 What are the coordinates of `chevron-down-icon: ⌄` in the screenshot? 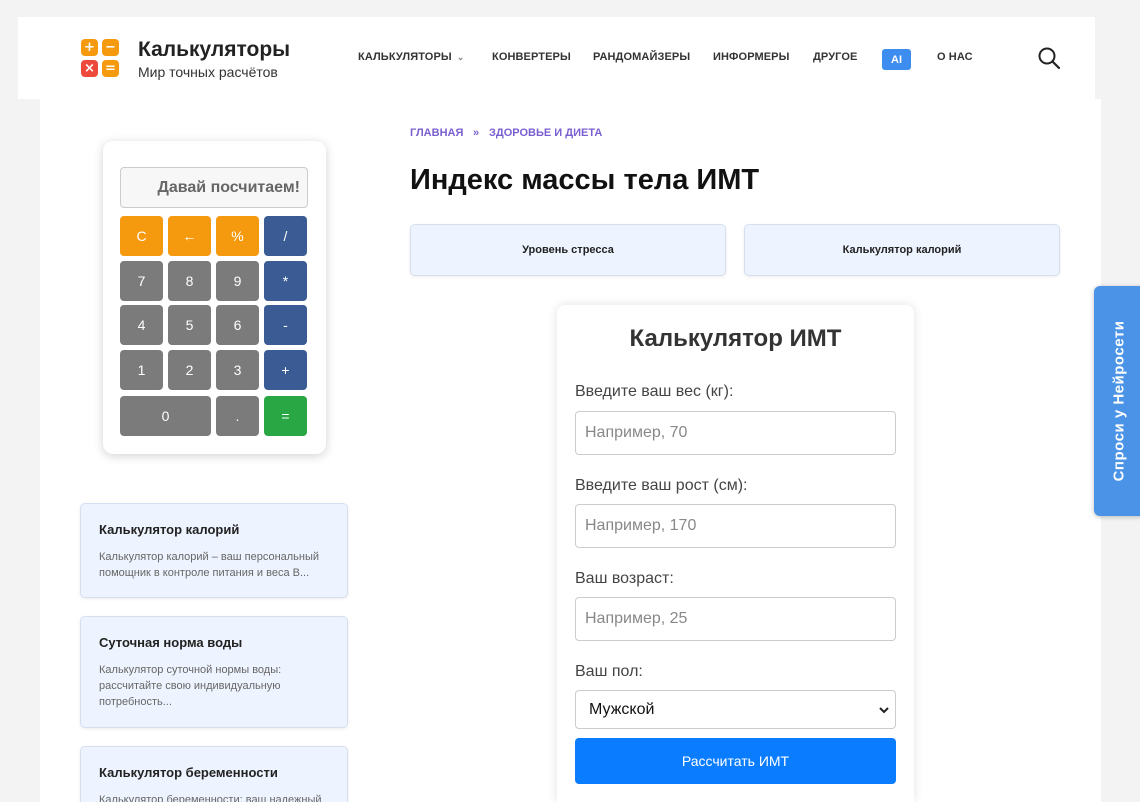 It's located at (460, 57).